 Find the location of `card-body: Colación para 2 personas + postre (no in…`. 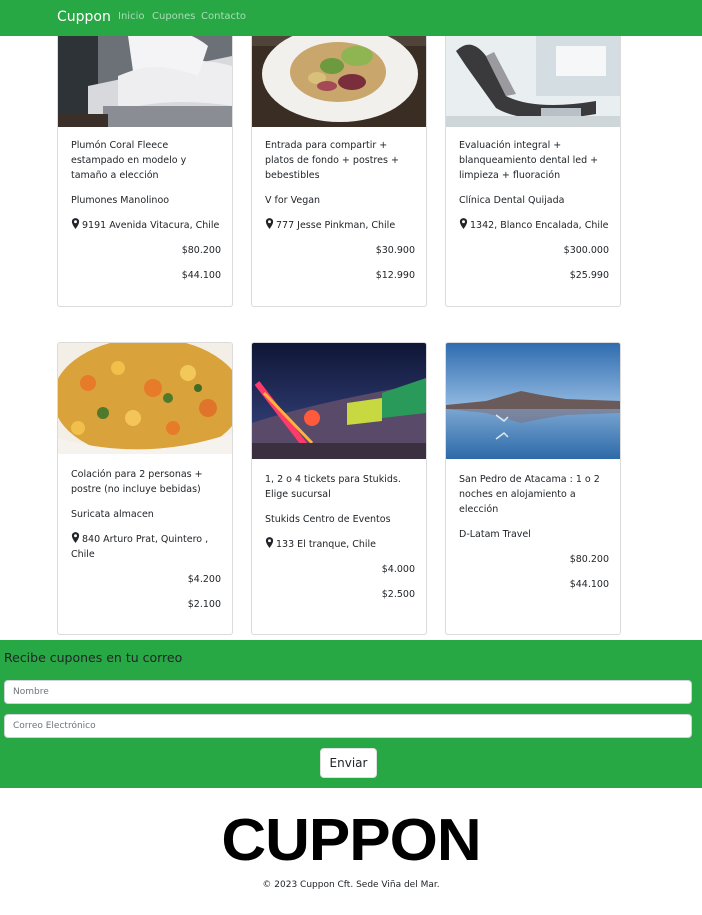

card-body: Colación para 2 personas + postre (no in… is located at coordinates (146, 539).